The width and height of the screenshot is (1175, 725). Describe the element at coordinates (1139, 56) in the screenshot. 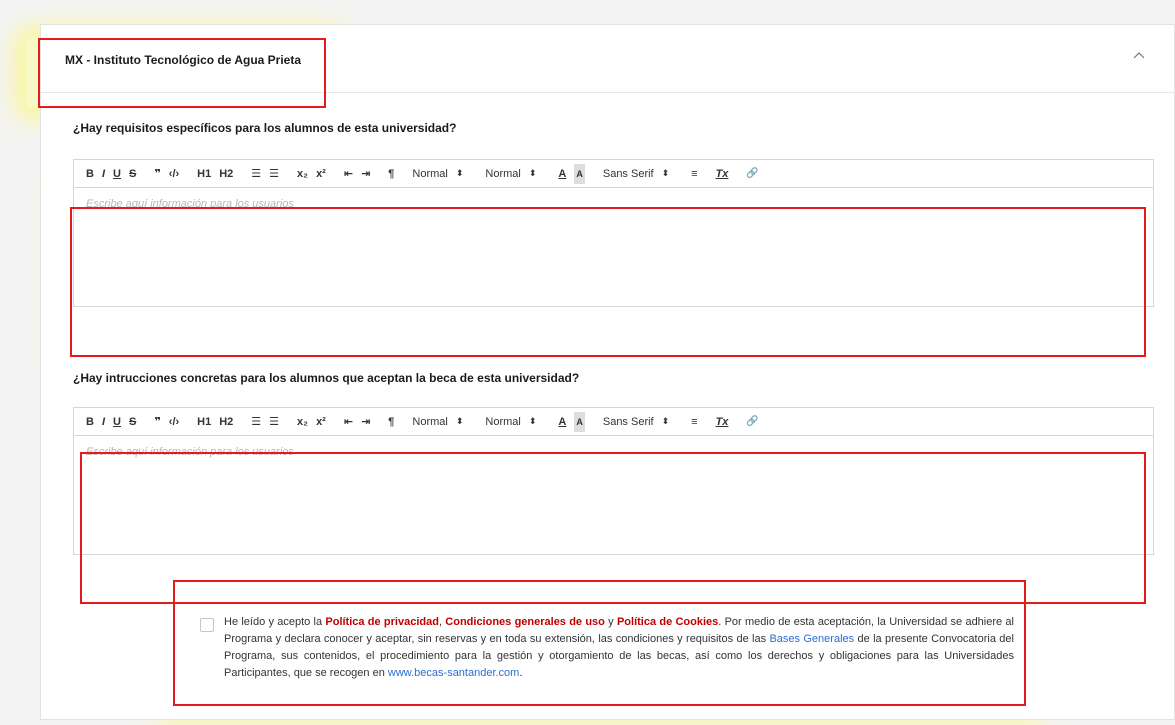

I see `chevron-up-icon` at that location.